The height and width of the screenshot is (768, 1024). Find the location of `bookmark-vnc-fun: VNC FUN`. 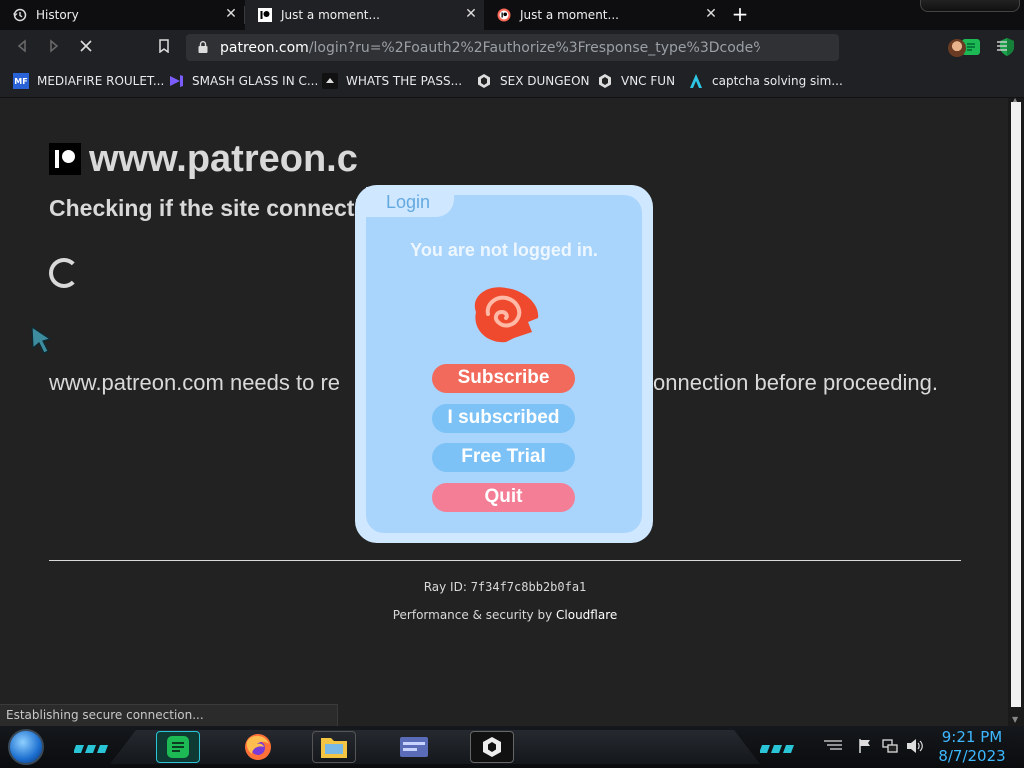

bookmark-vnc-fun: VNC FUN is located at coordinates (636, 81).